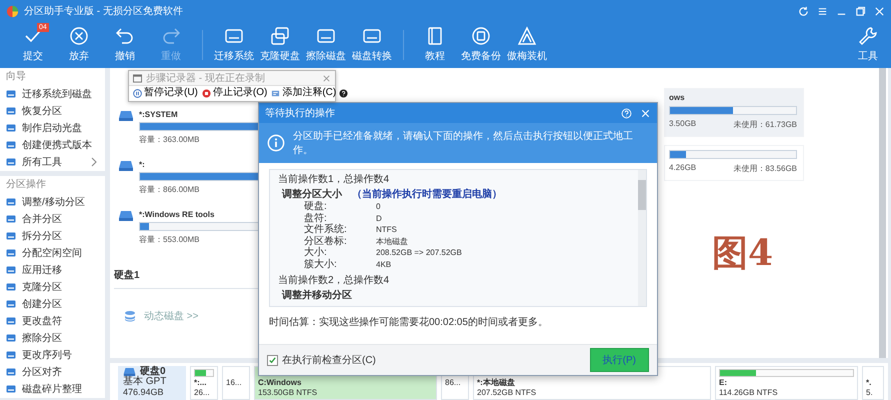  I want to click on capacity-text: 容量：866.00MB, so click(169, 189).